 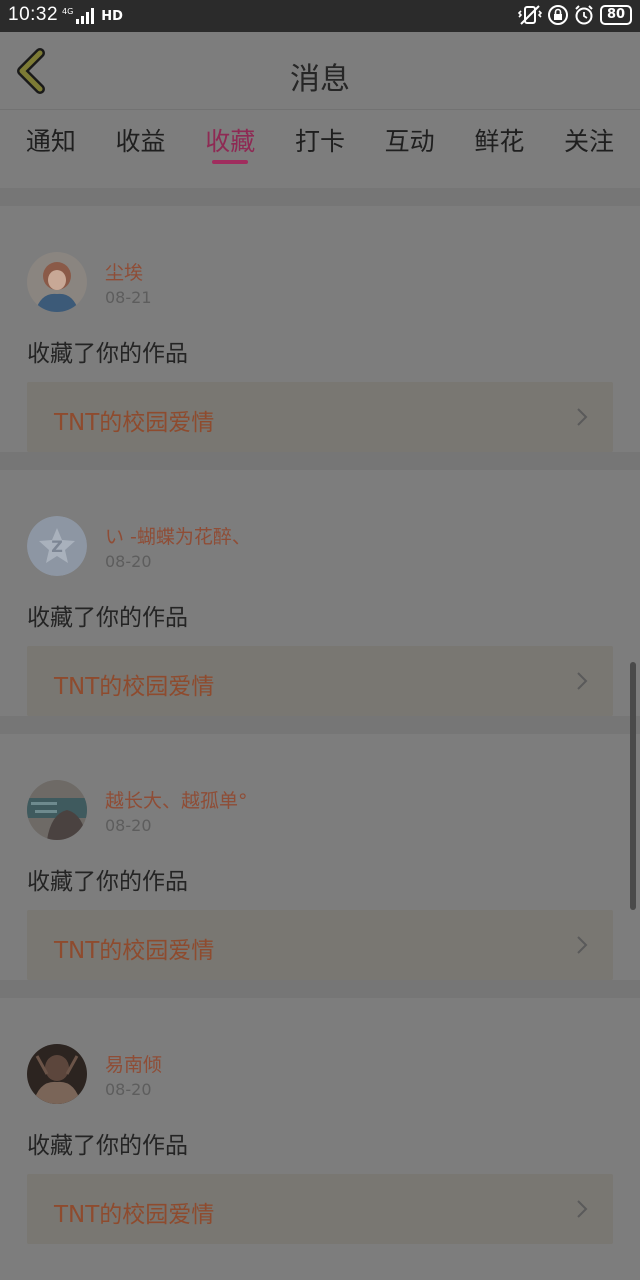 I want to click on tab-checkin: 打卡, so click(x=320, y=134).